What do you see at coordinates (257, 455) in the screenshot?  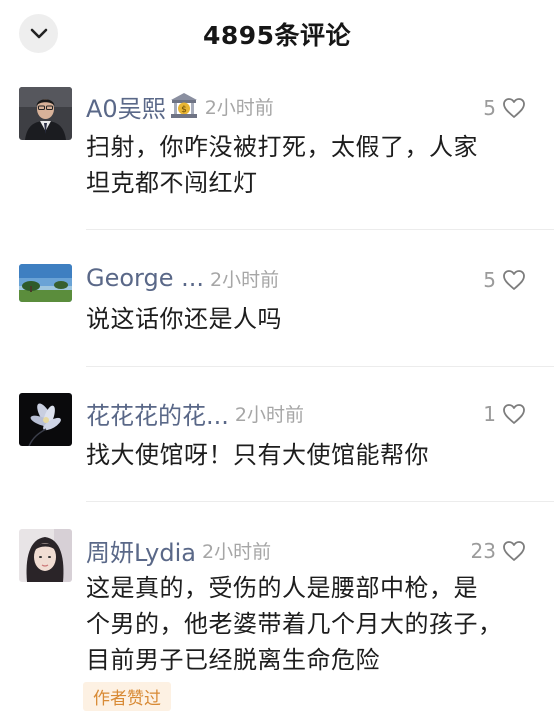 I see `comment-text: 找大使馆呀！只有大使馆能帮你` at bounding box center [257, 455].